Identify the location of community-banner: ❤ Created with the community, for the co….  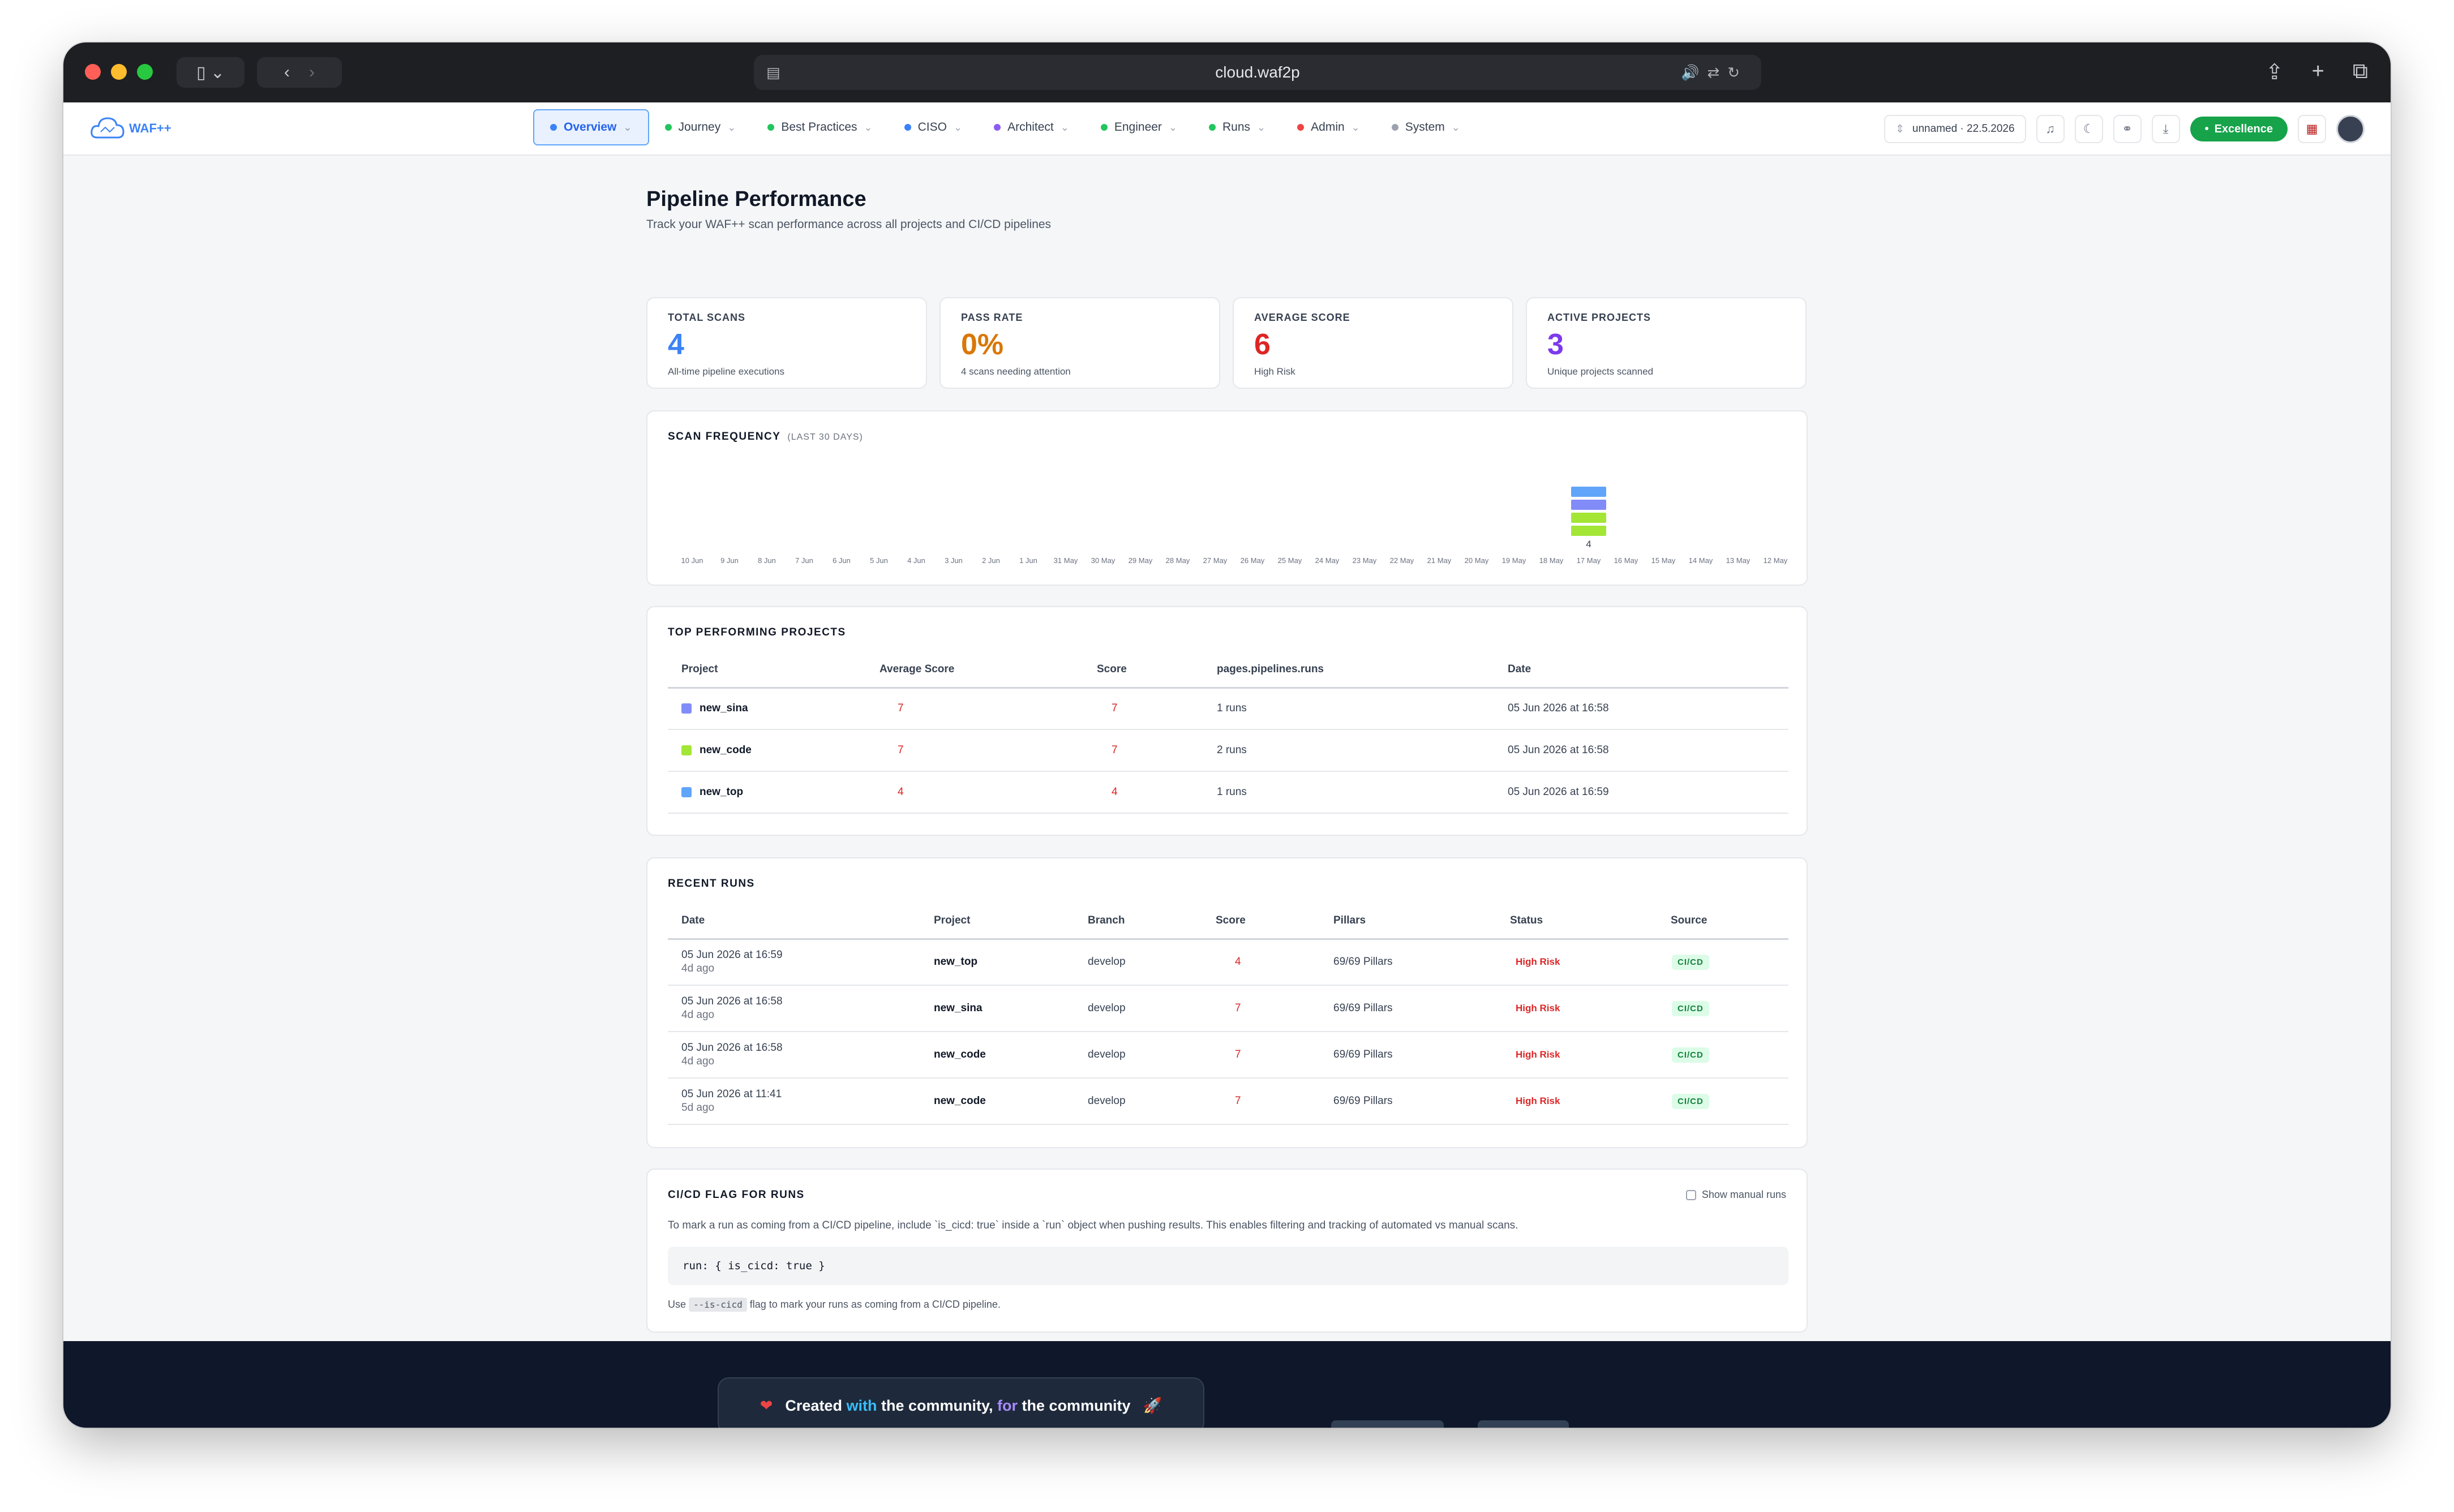
(961, 1402).